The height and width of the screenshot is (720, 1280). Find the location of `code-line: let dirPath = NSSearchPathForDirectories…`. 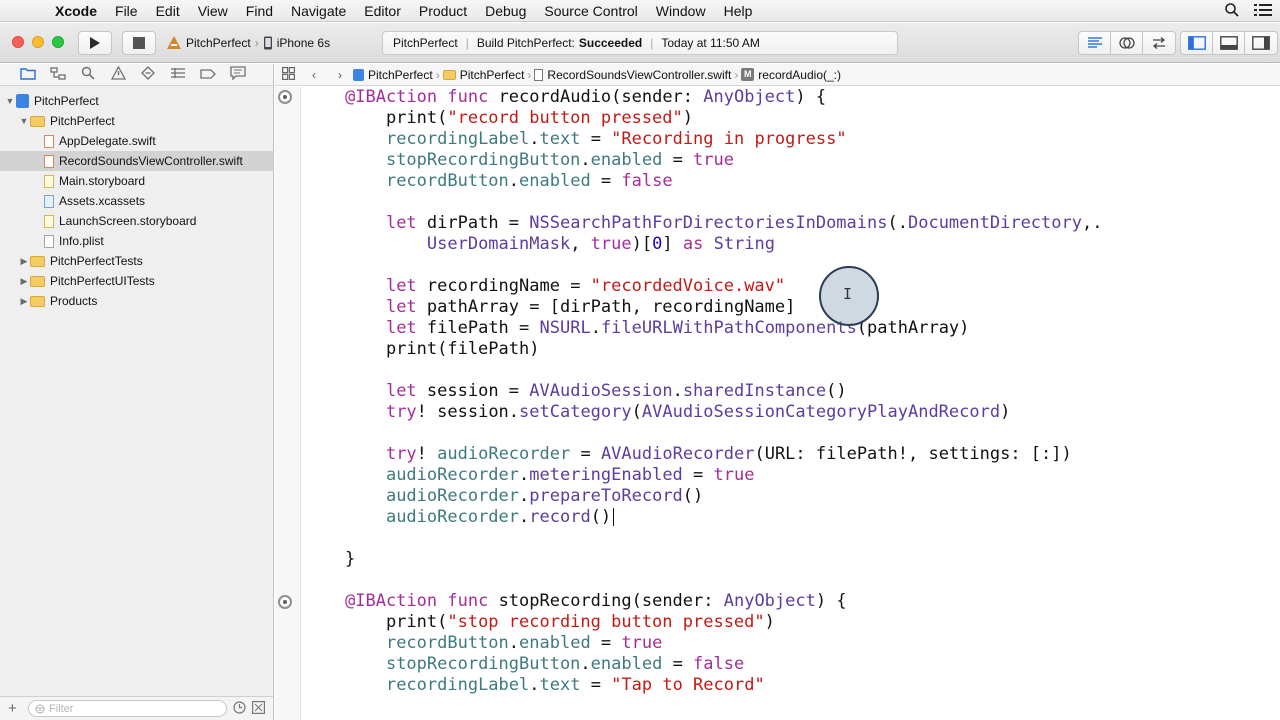

code-line: let dirPath = NSSearchPathForDirectories… is located at coordinates (724, 223).